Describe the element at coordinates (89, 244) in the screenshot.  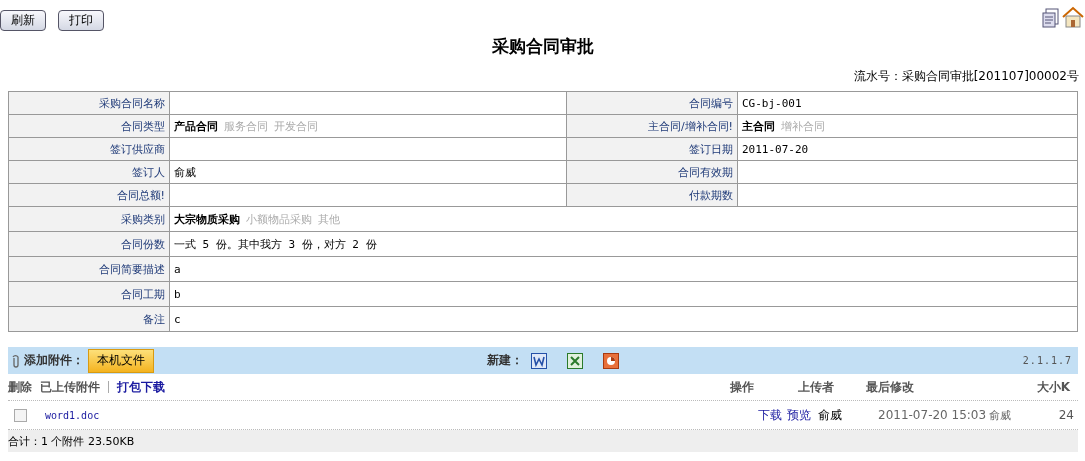
I see `field-label: 合同份数` at that location.